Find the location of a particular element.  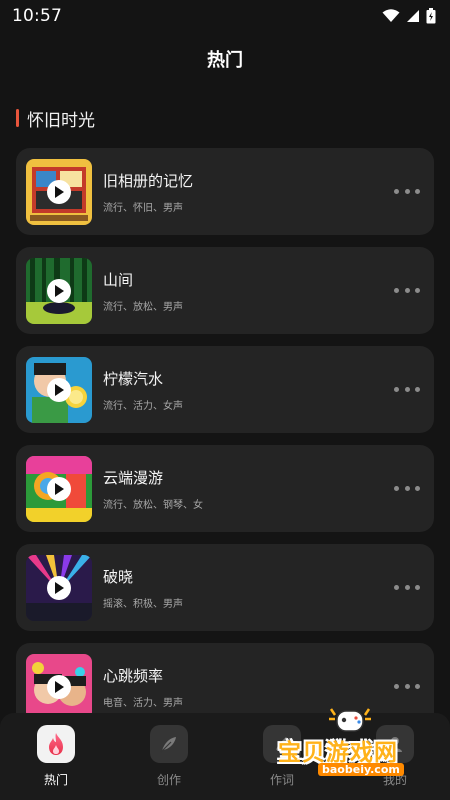

battery-icon is located at coordinates (431, 16).